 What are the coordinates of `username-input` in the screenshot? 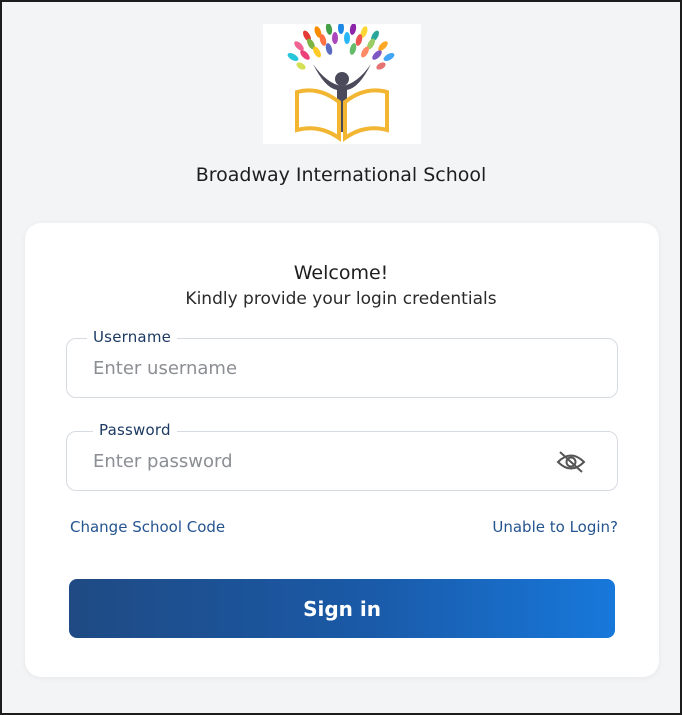 It's located at (323, 368).